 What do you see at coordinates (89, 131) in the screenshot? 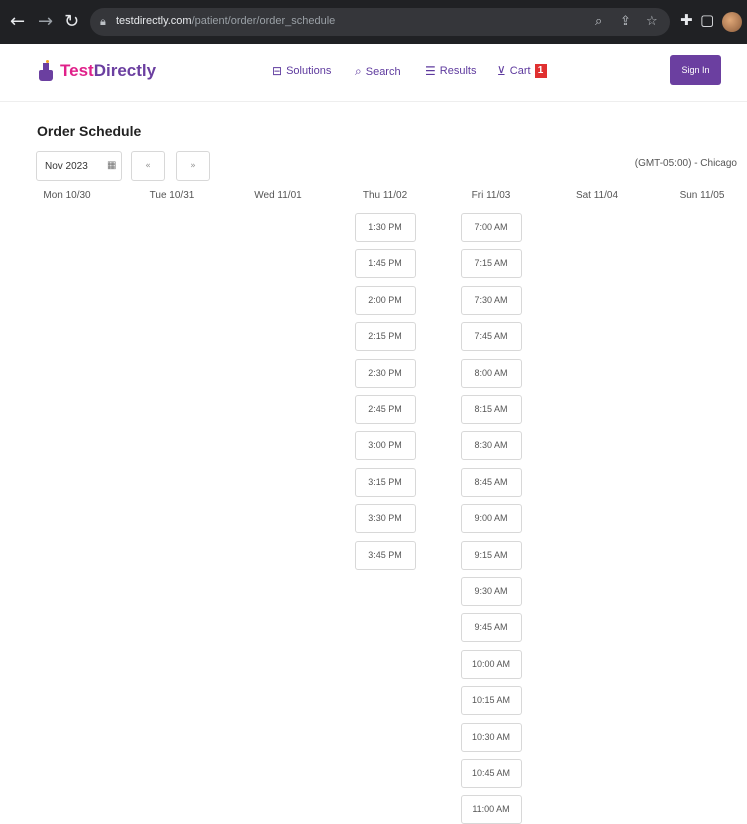
I see `page-title: Order Schedule` at bounding box center [89, 131].